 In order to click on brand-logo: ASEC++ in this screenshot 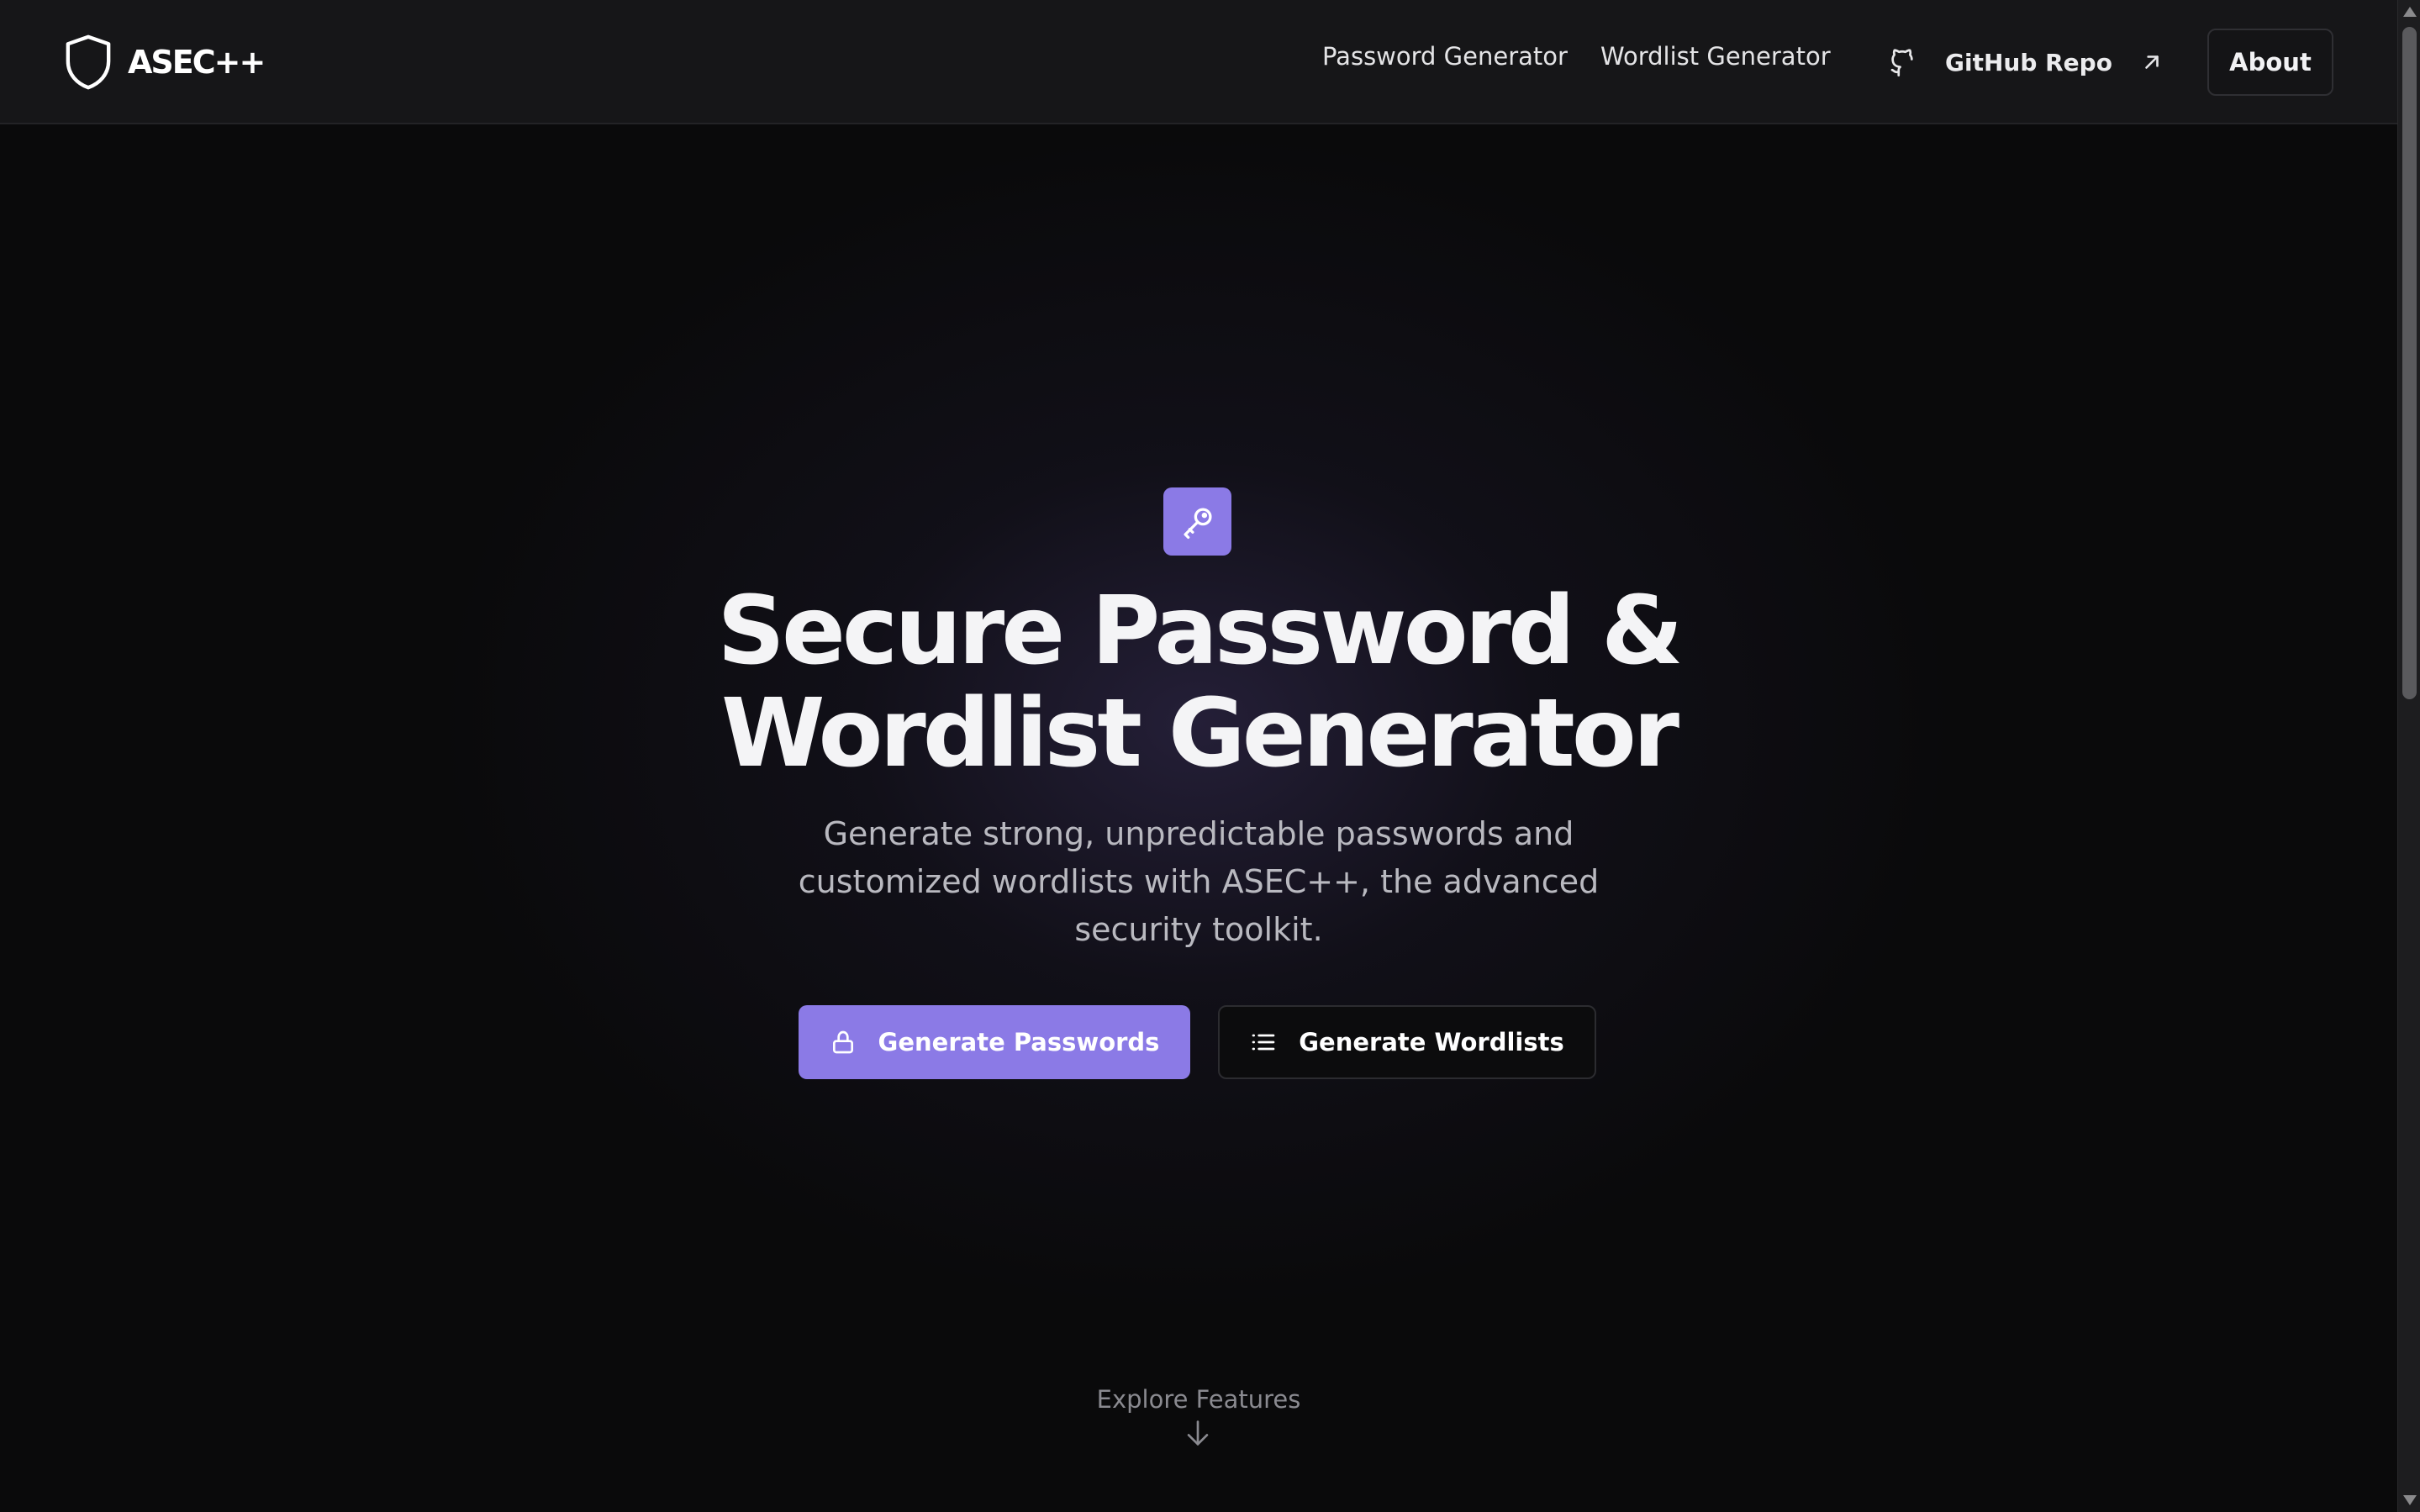, I will do `click(165, 62)`.